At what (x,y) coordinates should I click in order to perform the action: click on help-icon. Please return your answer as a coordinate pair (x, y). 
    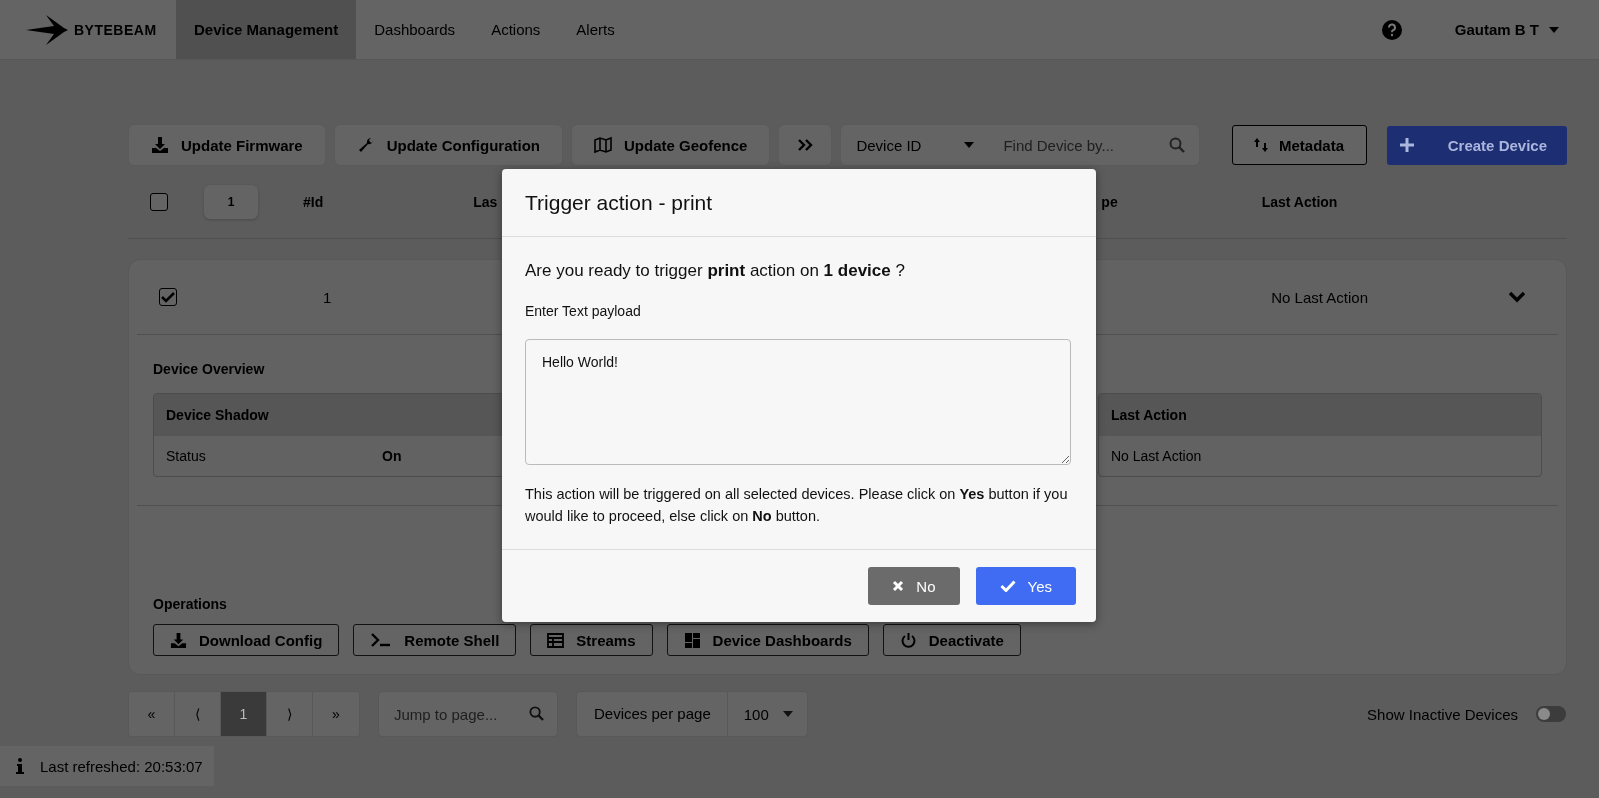
    Looking at the image, I should click on (1391, 29).